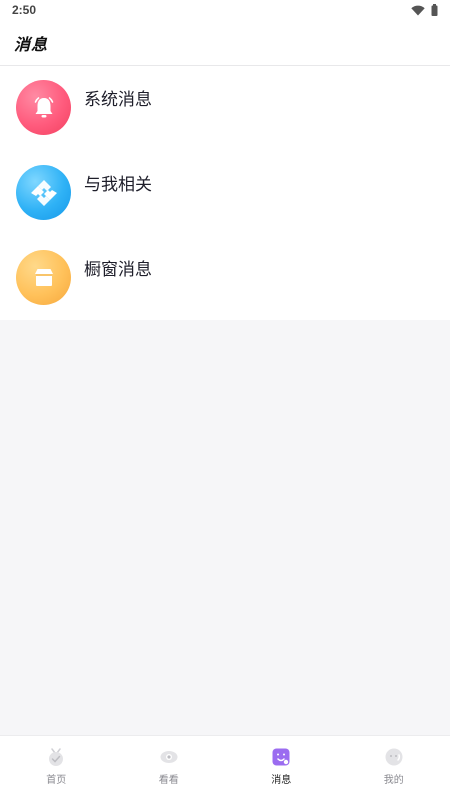  Describe the element at coordinates (418, 10) in the screenshot. I see `wifi-icon` at that location.